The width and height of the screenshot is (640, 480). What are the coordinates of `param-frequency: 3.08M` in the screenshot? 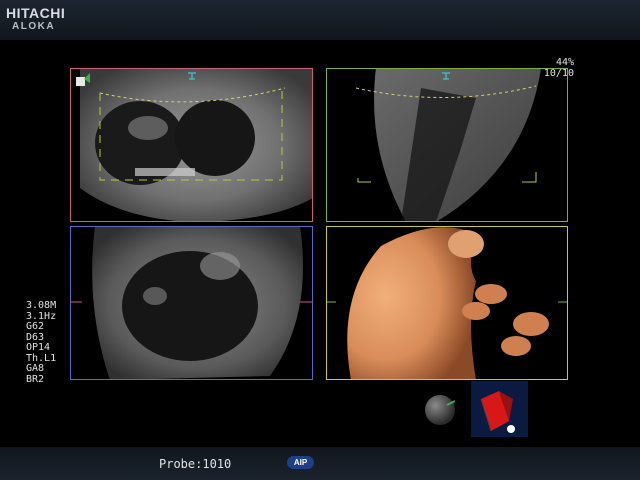 It's located at (41, 305).